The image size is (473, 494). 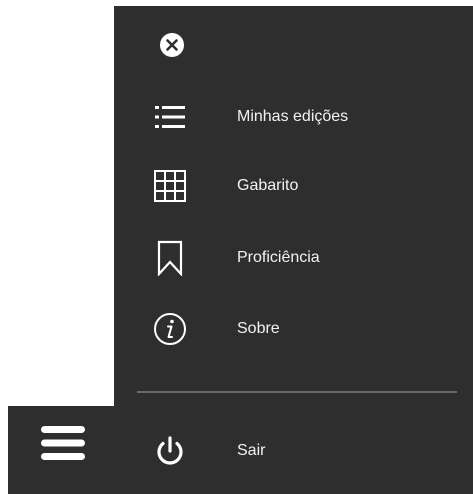 I want to click on list-icon, so click(x=170, y=117).